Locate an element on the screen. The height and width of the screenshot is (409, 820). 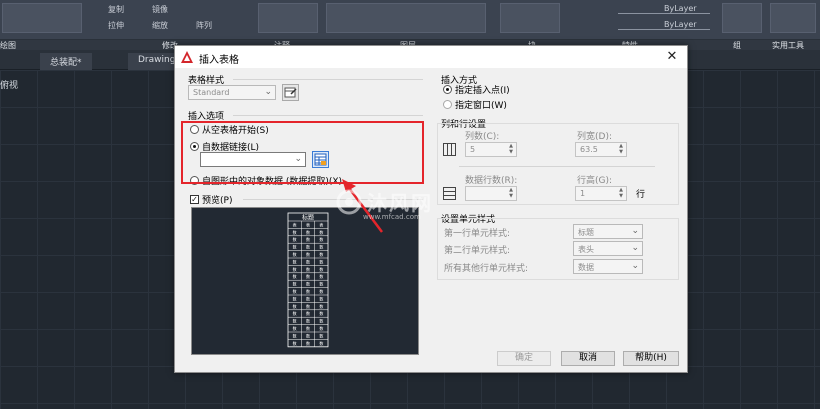
close-icon: ✕ is located at coordinates (672, 57).